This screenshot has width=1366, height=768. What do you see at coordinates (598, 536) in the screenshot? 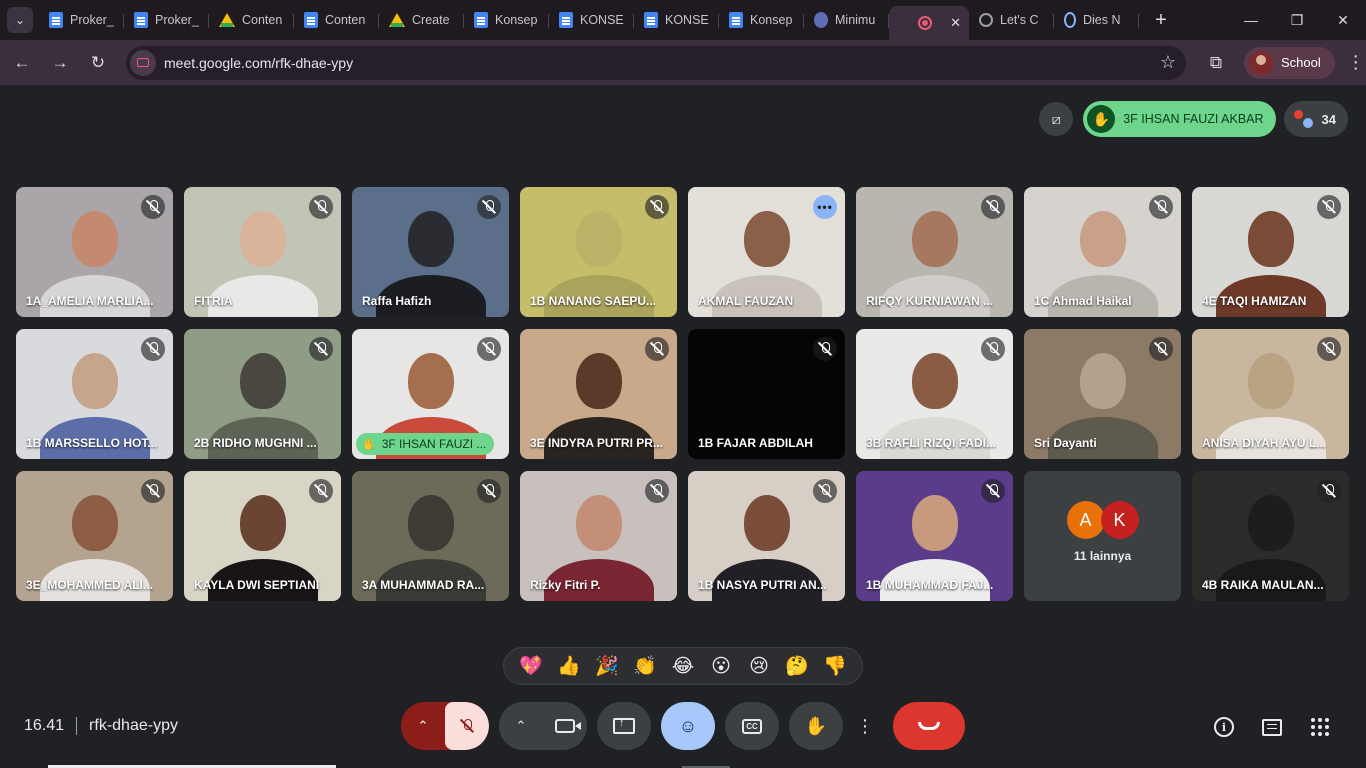
I see `participant-tile: Rizky Fitri P.` at bounding box center [598, 536].